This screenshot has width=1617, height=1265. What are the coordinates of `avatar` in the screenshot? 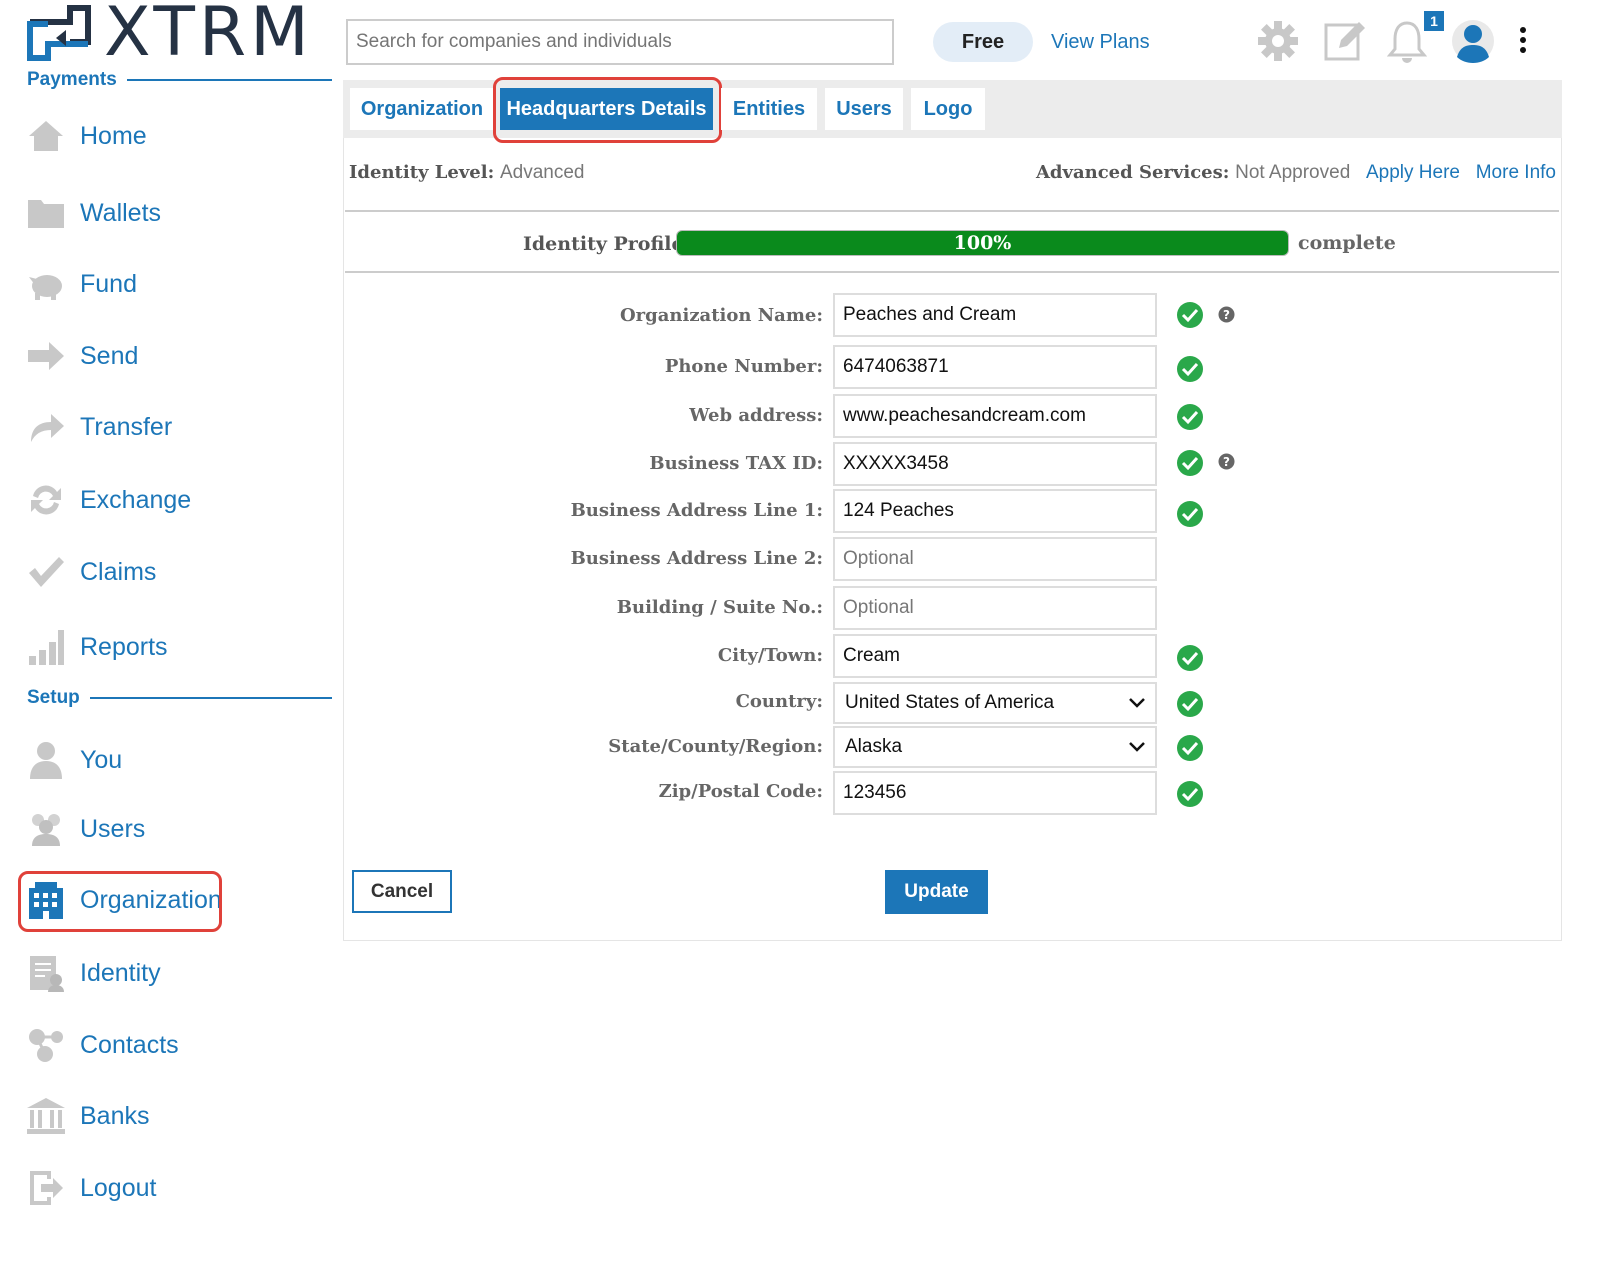 It's located at (1473, 41).